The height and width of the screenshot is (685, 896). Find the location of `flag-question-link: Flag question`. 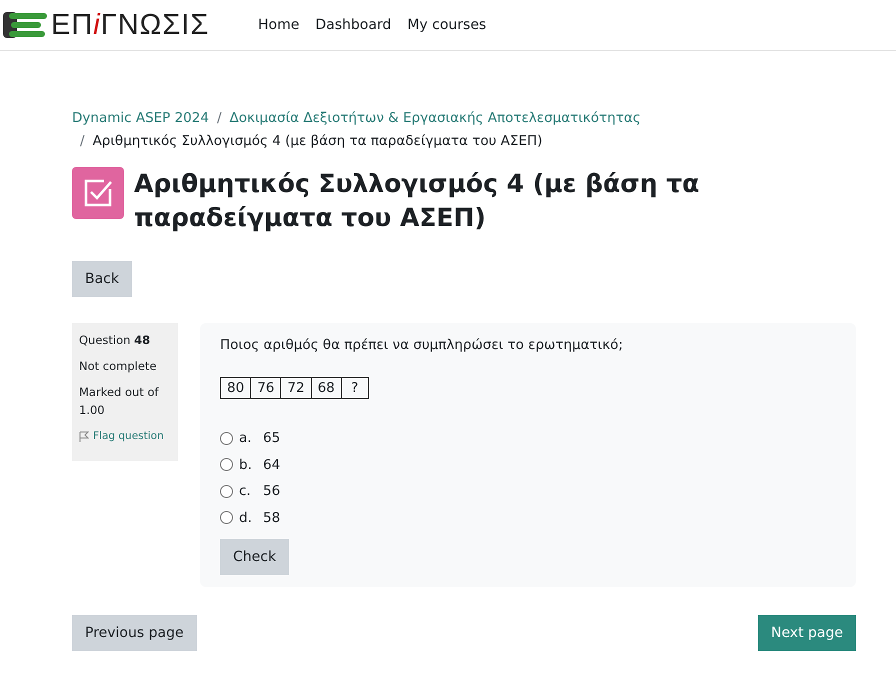

flag-question-link: Flag question is located at coordinates (128, 436).